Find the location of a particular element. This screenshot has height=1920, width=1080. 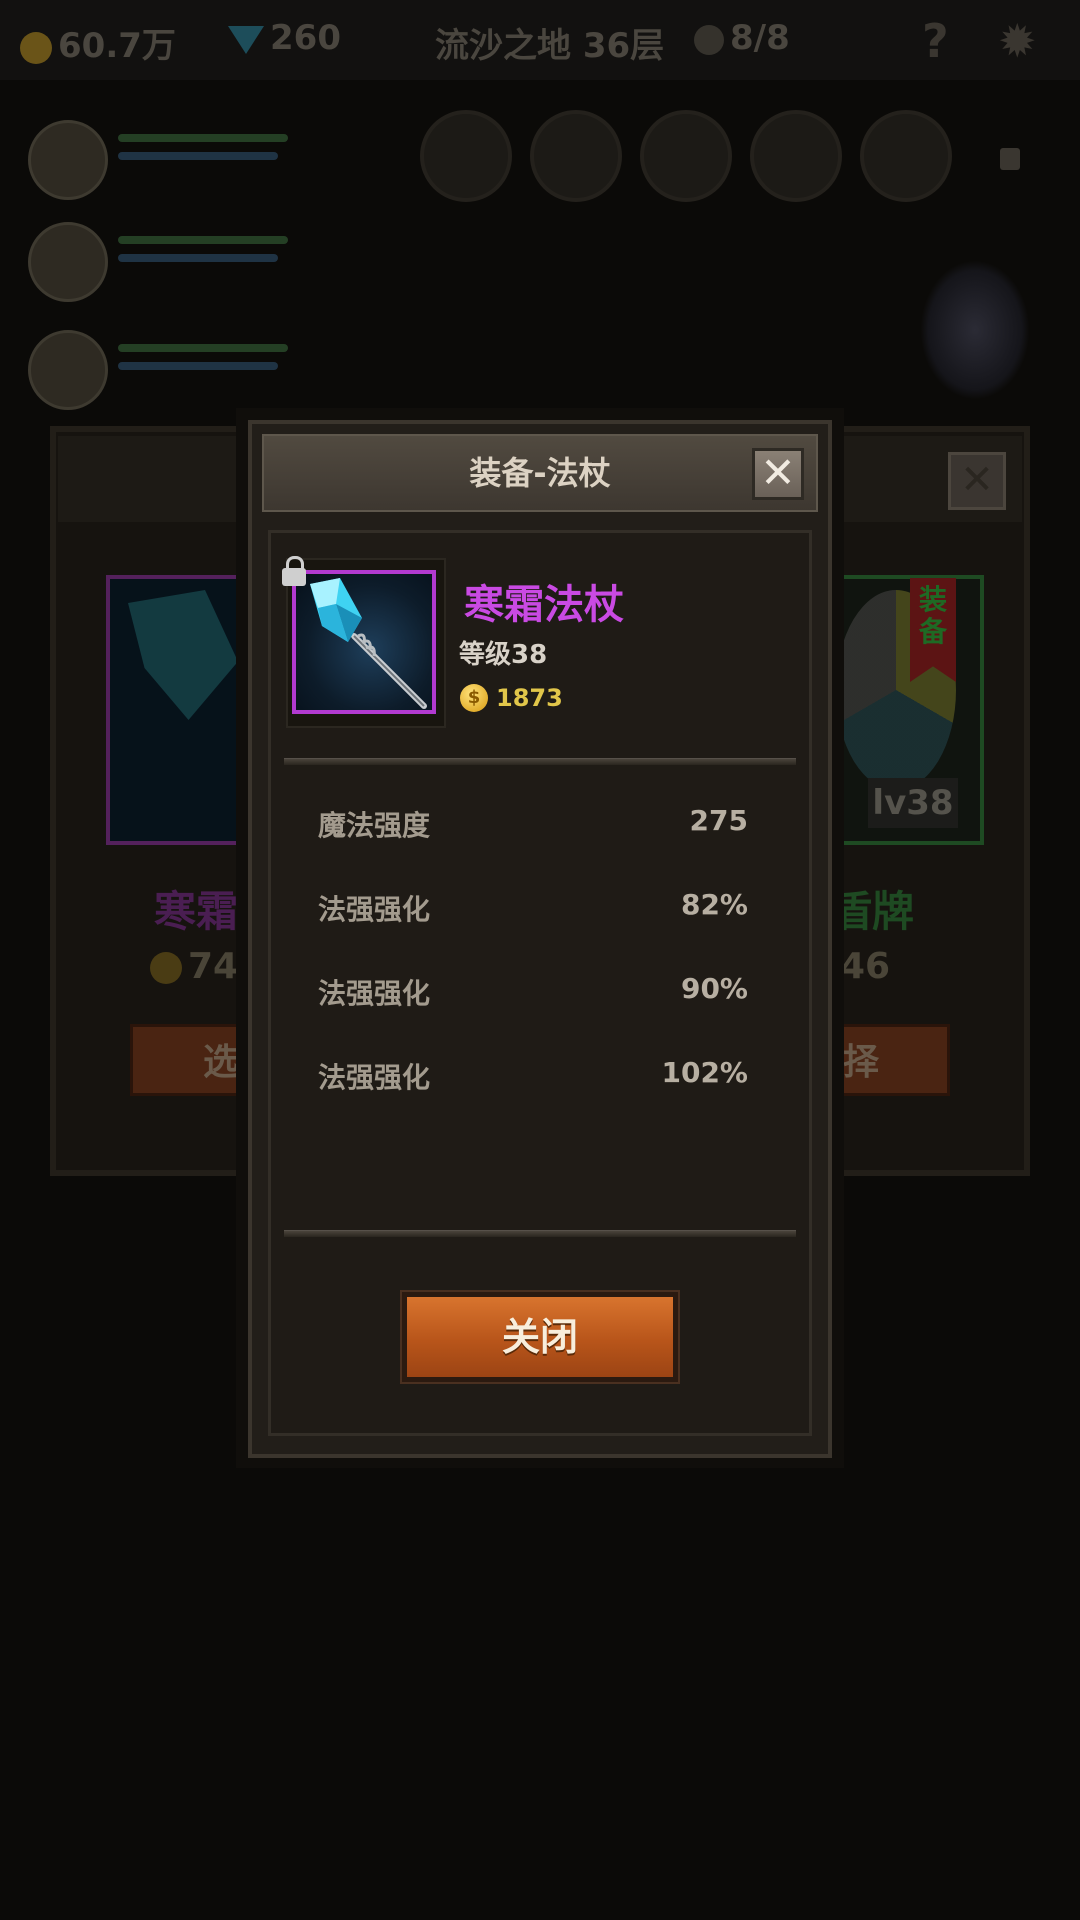

gem-icon is located at coordinates (246, 39).